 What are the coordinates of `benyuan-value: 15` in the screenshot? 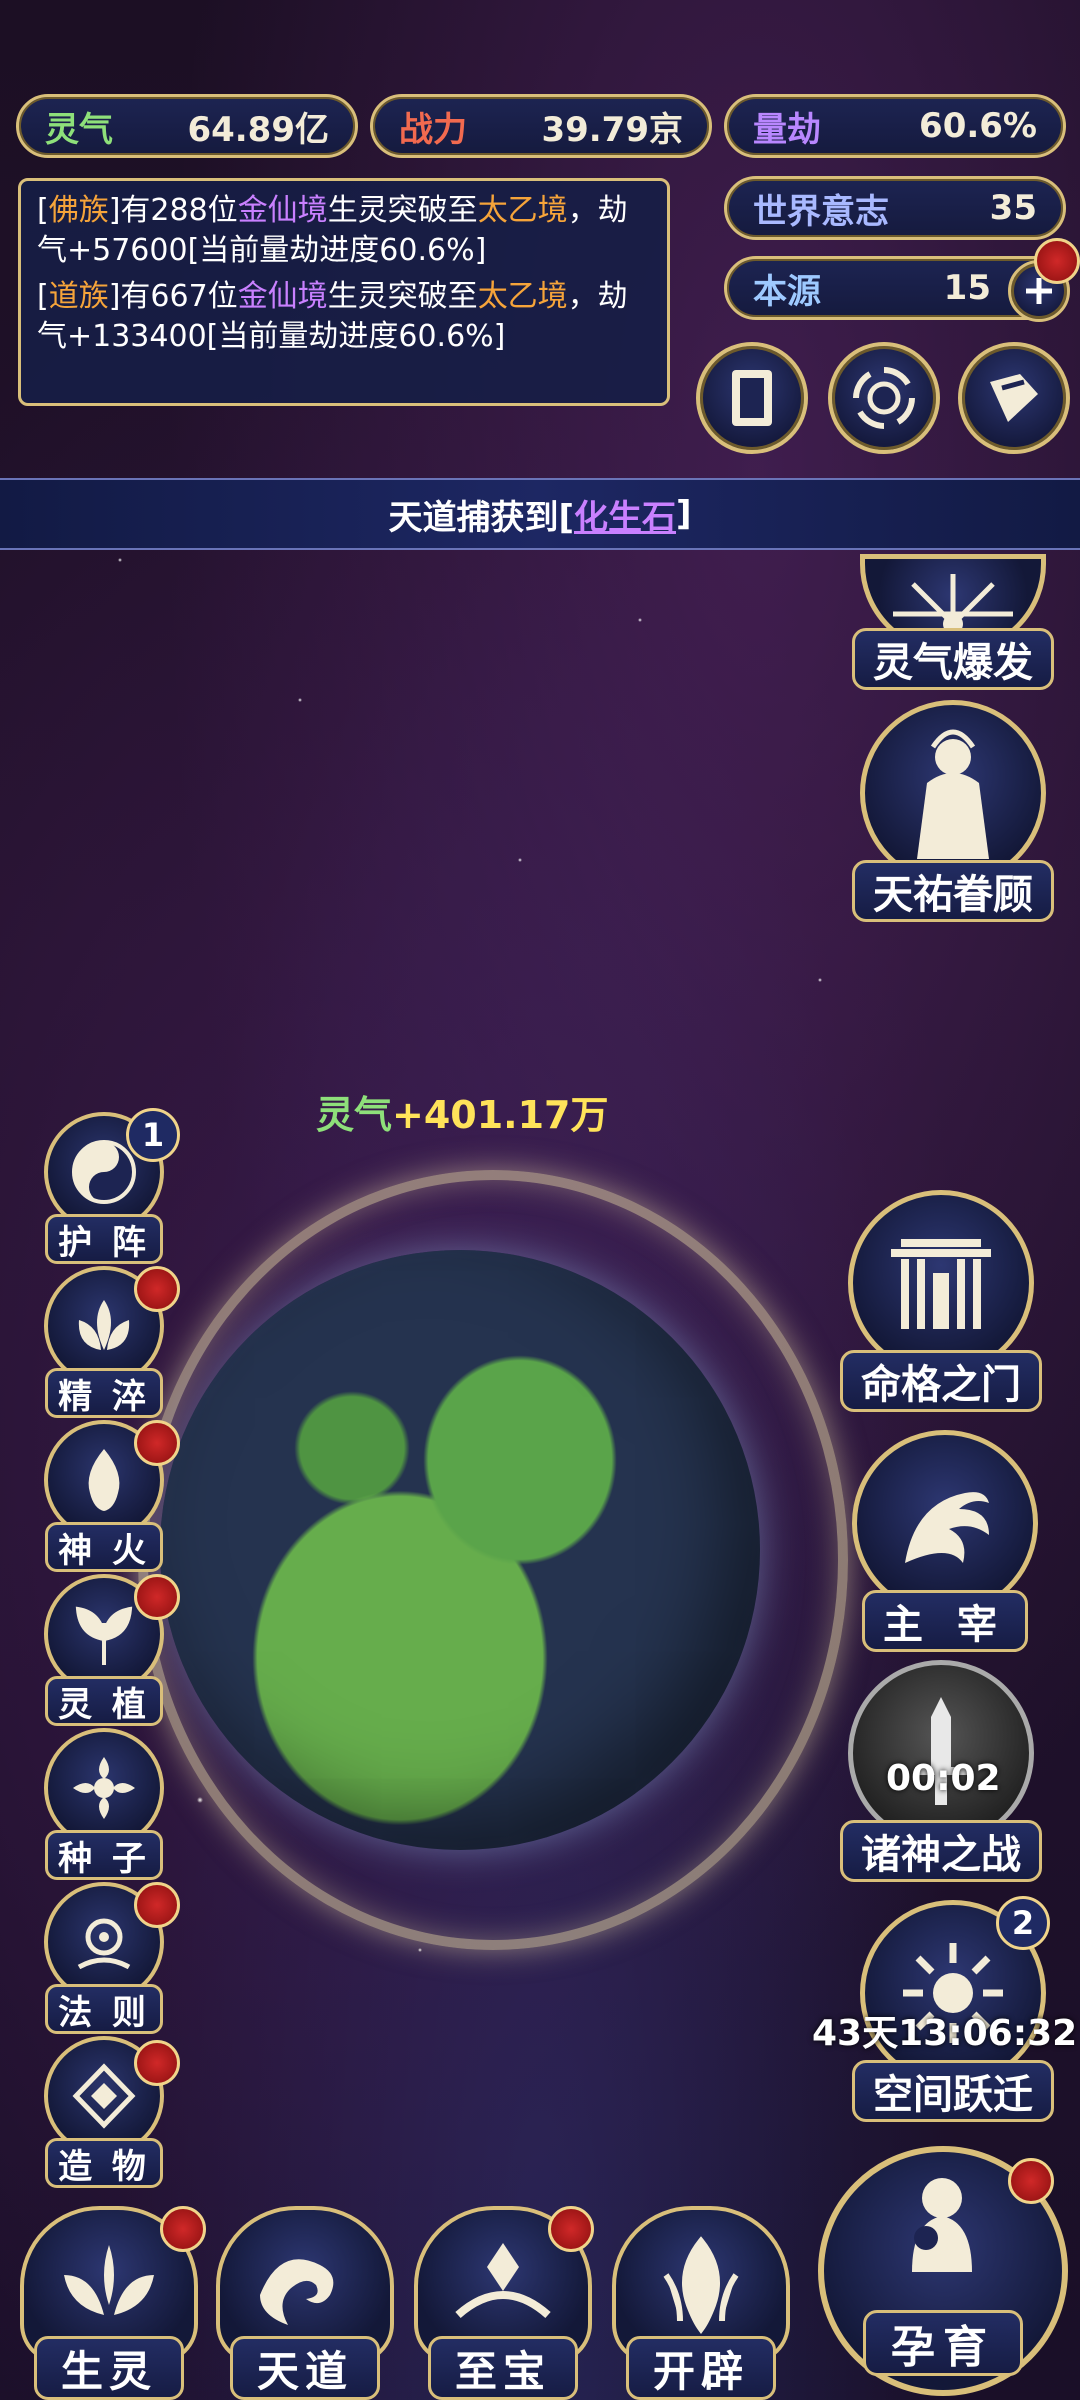 It's located at (967, 288).